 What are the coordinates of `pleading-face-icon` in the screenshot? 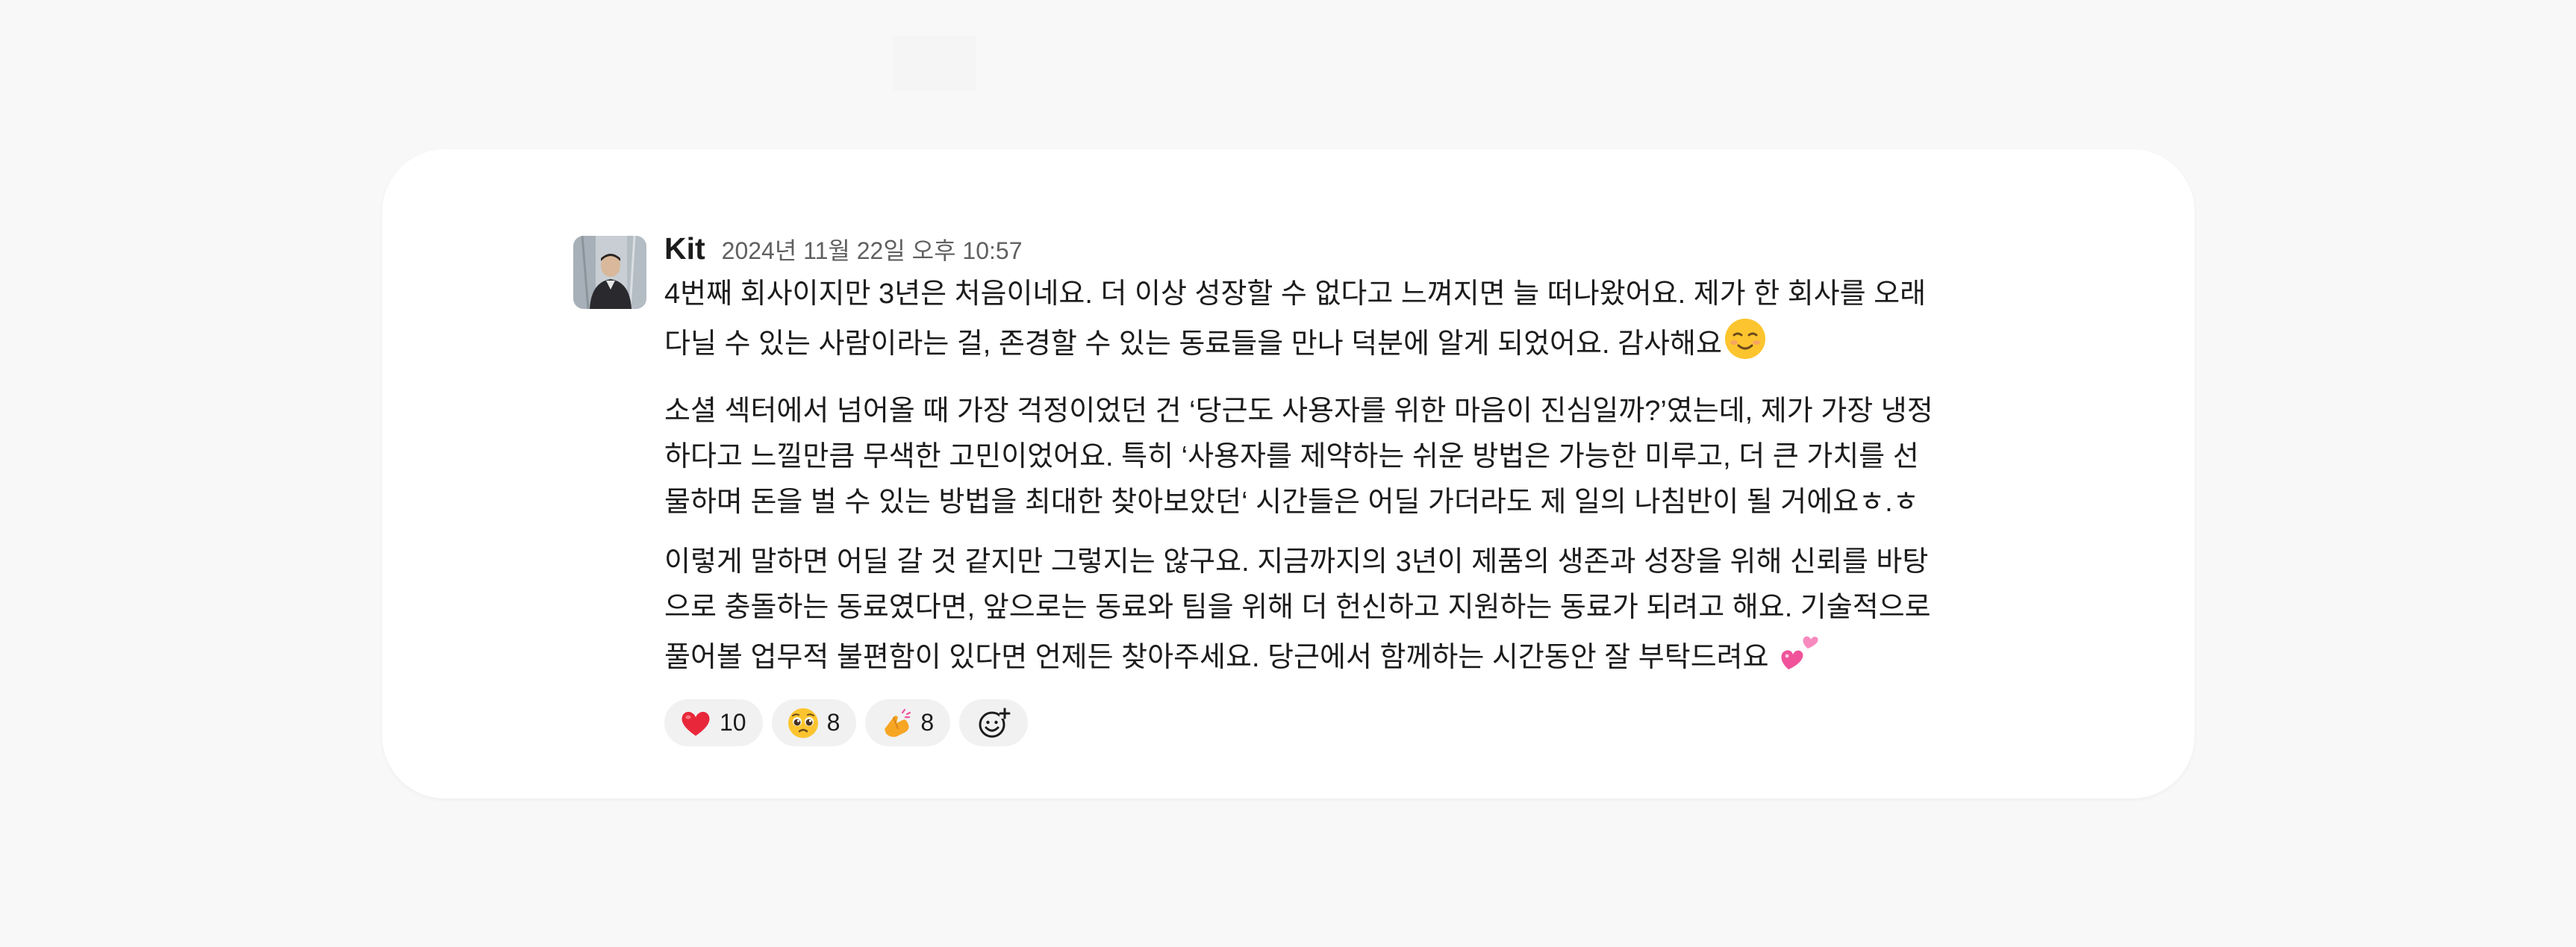 It's located at (803, 723).